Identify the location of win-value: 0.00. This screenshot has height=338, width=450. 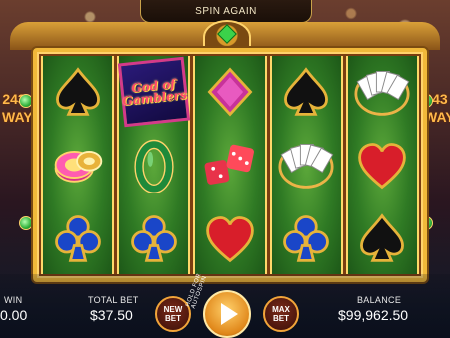
(14, 315).